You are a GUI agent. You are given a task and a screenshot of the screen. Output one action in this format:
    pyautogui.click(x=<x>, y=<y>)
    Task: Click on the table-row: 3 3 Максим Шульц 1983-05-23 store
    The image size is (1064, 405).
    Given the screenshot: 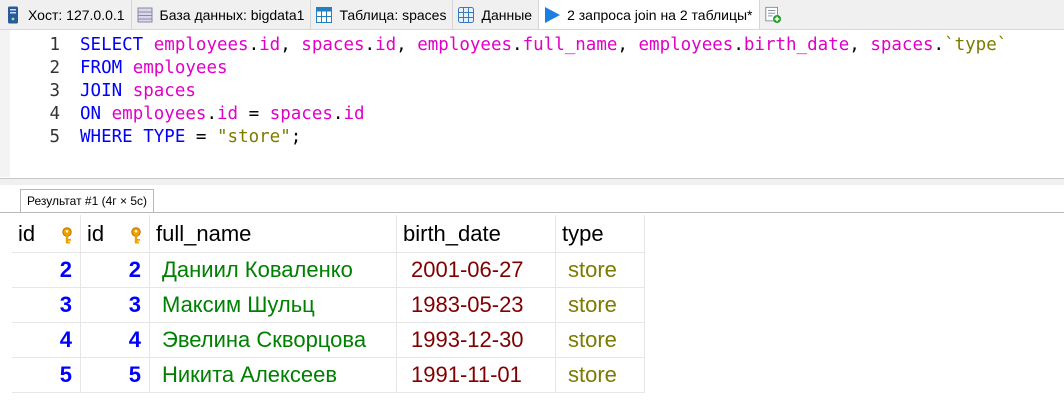 What is the action you would take?
    pyautogui.click(x=328, y=305)
    